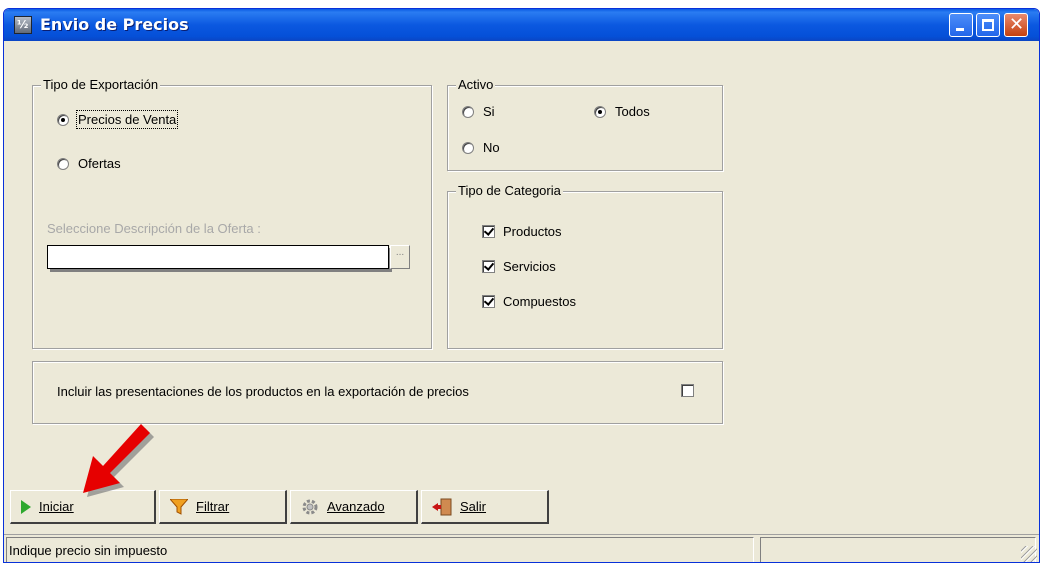  I want to click on radio-si: Si, so click(478, 111).